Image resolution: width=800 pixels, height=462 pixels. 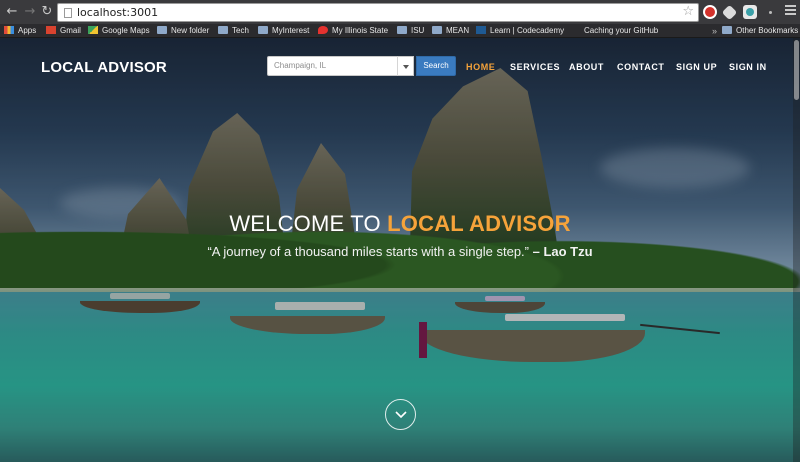 I want to click on nav-about: ABOUT, so click(x=586, y=67).